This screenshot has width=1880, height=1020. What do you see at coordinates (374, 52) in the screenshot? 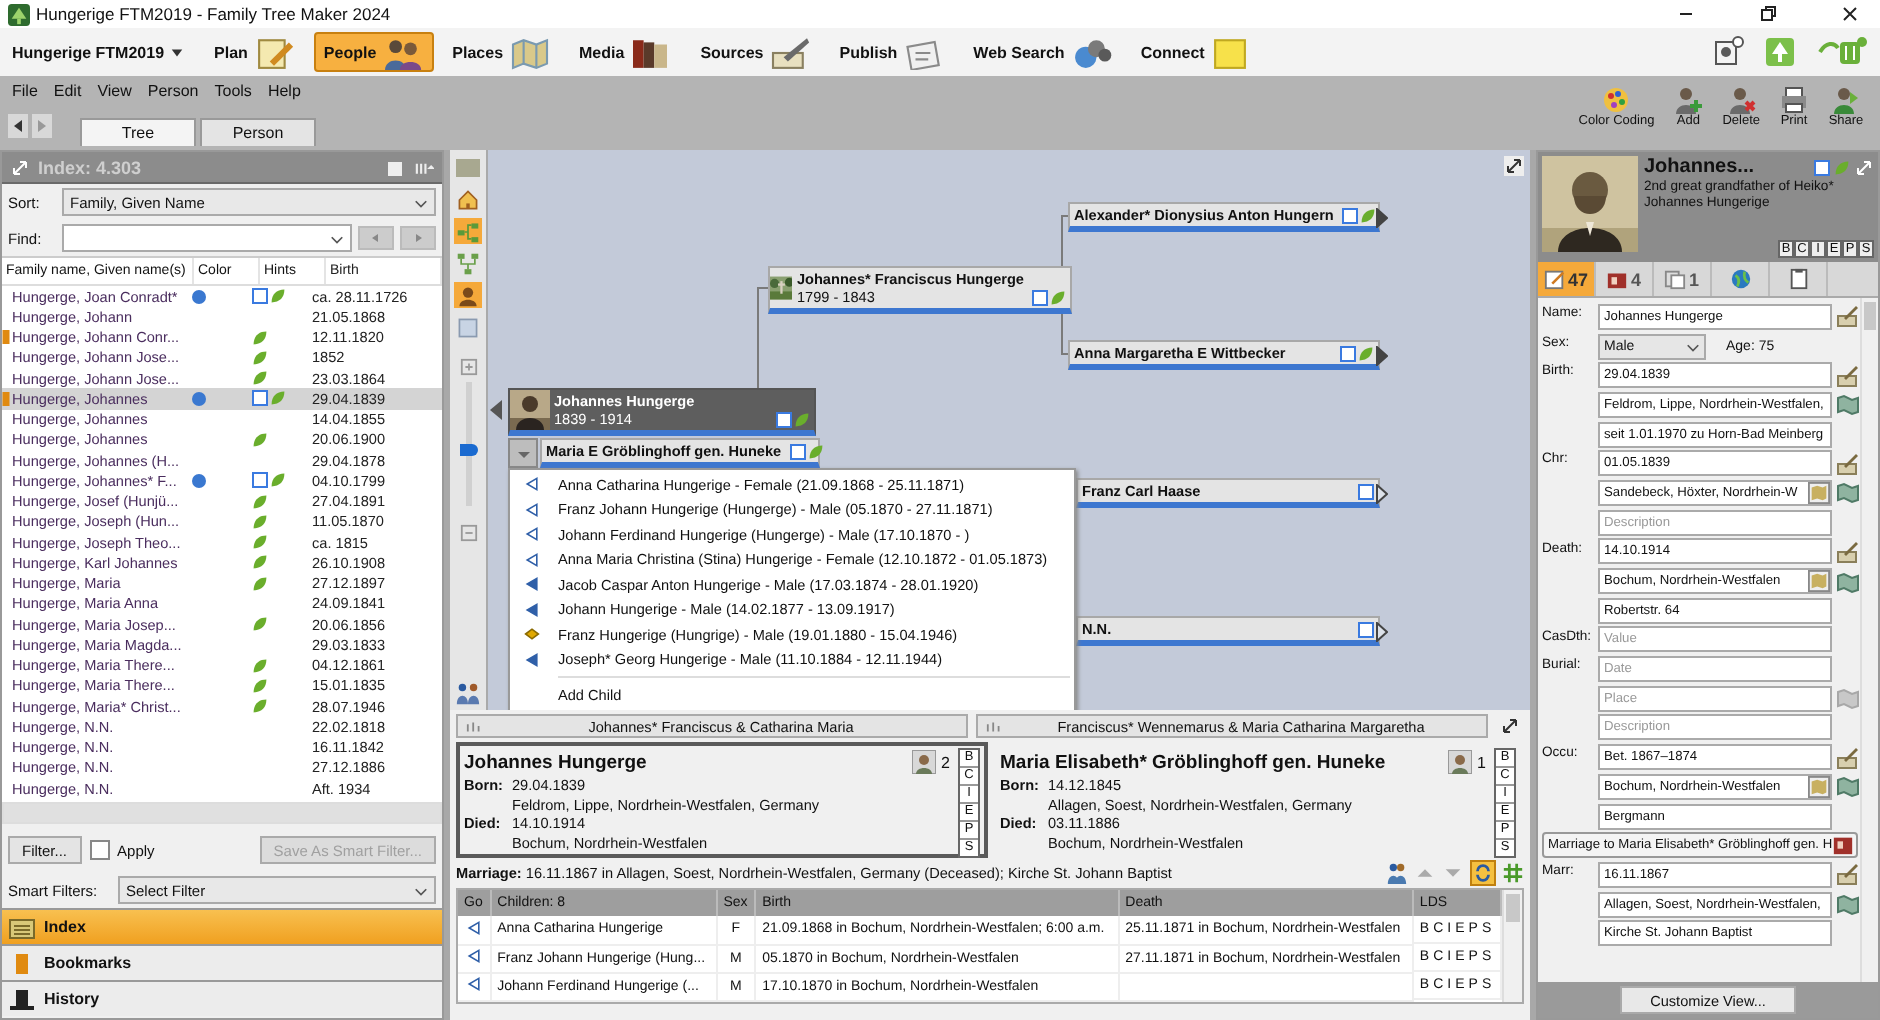
I see `nav-tab: People` at bounding box center [374, 52].